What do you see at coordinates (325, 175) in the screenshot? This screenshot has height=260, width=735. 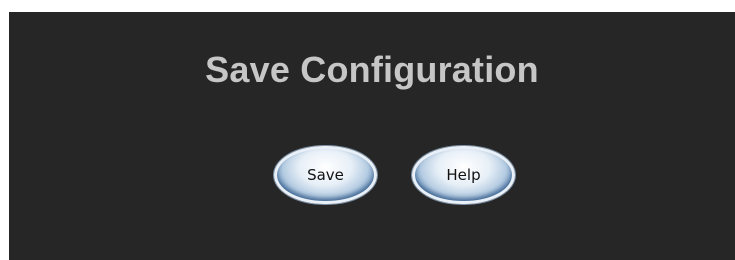 I see `save-button: Save` at bounding box center [325, 175].